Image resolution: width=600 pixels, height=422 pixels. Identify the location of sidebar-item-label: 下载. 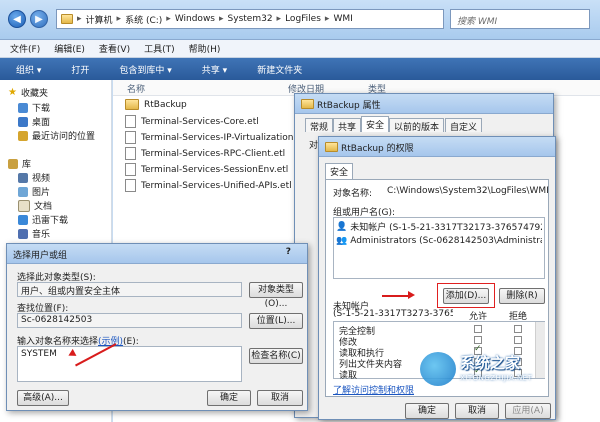
(41, 109).